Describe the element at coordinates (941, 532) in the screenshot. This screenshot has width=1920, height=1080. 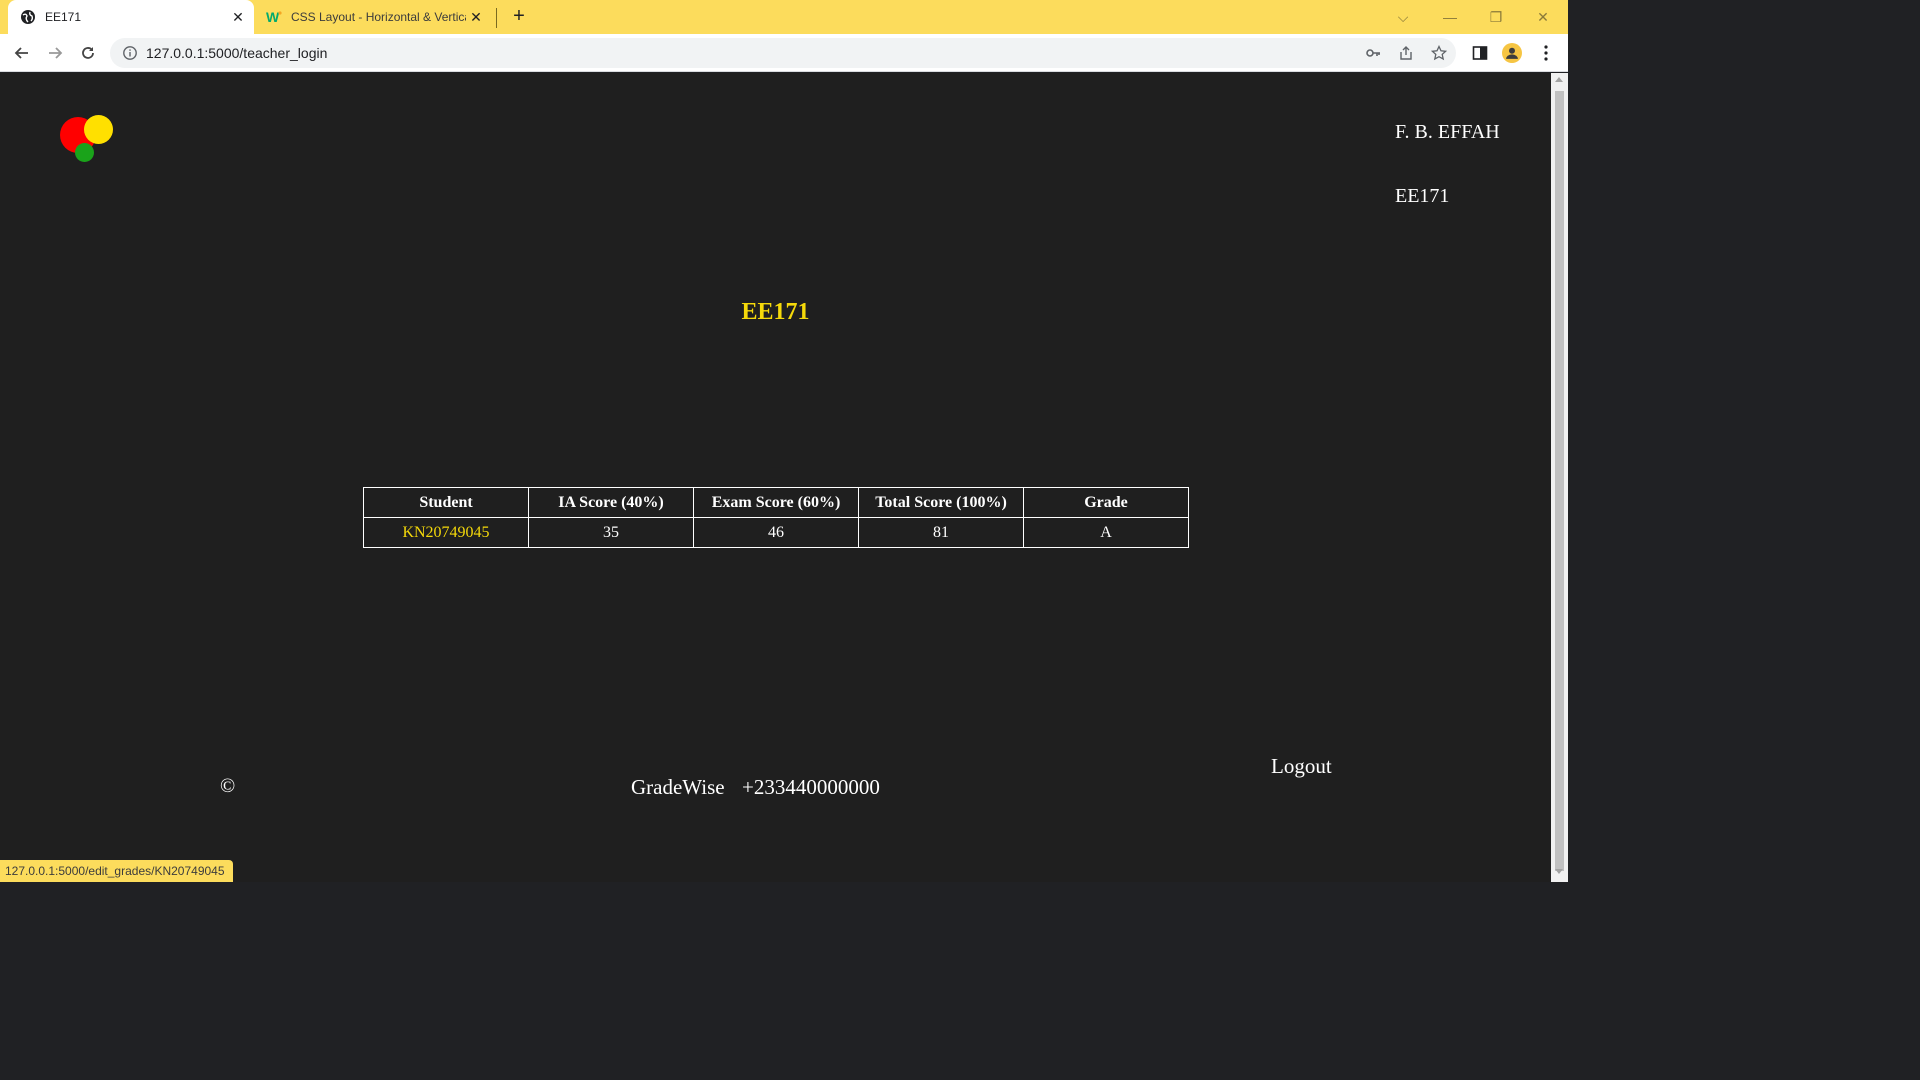
I see `total-score-cell: 81` at that location.